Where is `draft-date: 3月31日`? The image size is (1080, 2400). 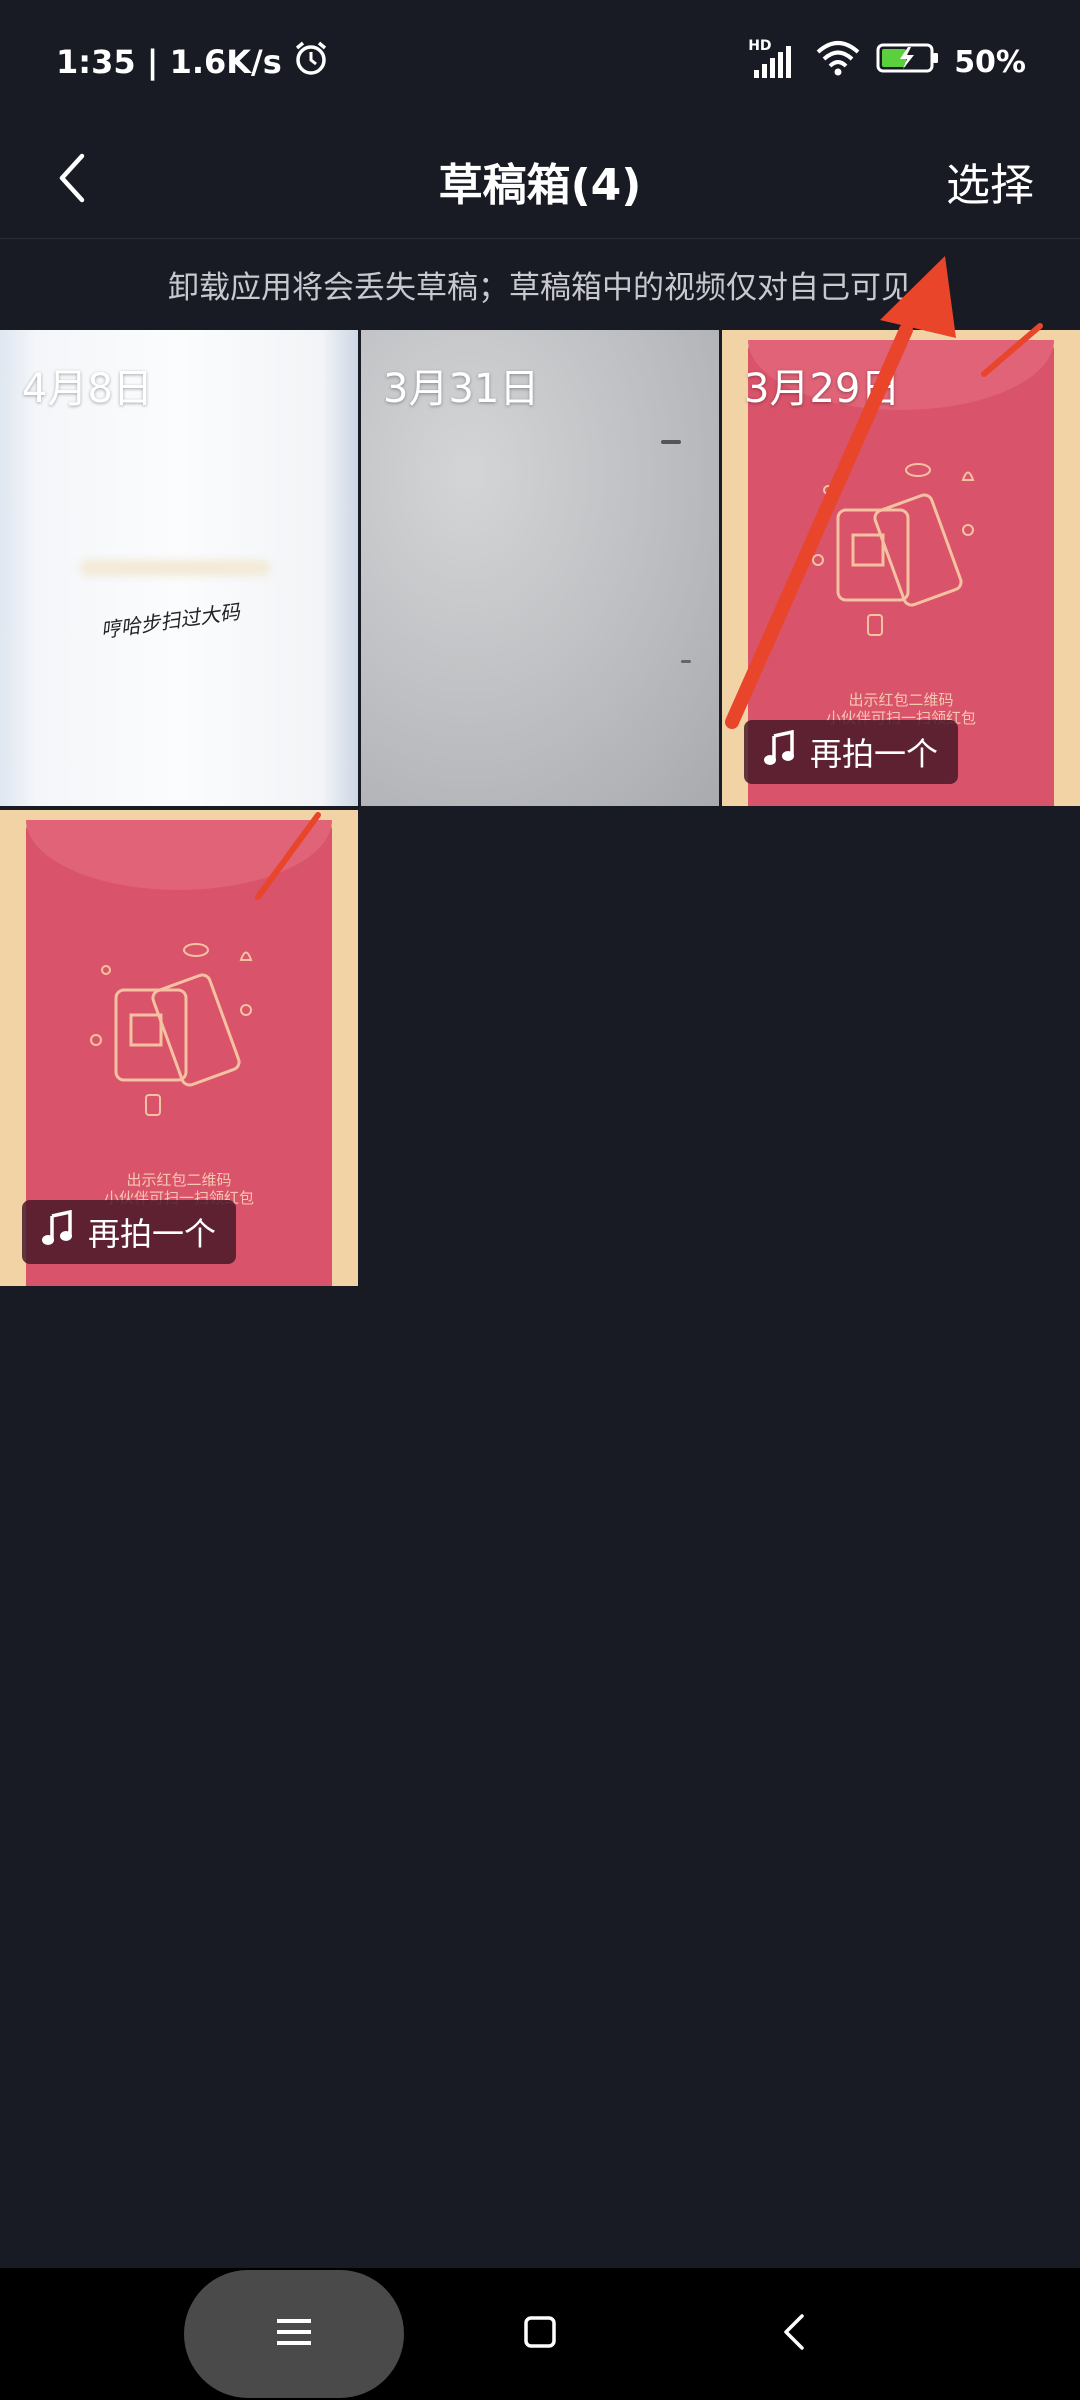
draft-date: 3月31日 is located at coordinates (461, 389).